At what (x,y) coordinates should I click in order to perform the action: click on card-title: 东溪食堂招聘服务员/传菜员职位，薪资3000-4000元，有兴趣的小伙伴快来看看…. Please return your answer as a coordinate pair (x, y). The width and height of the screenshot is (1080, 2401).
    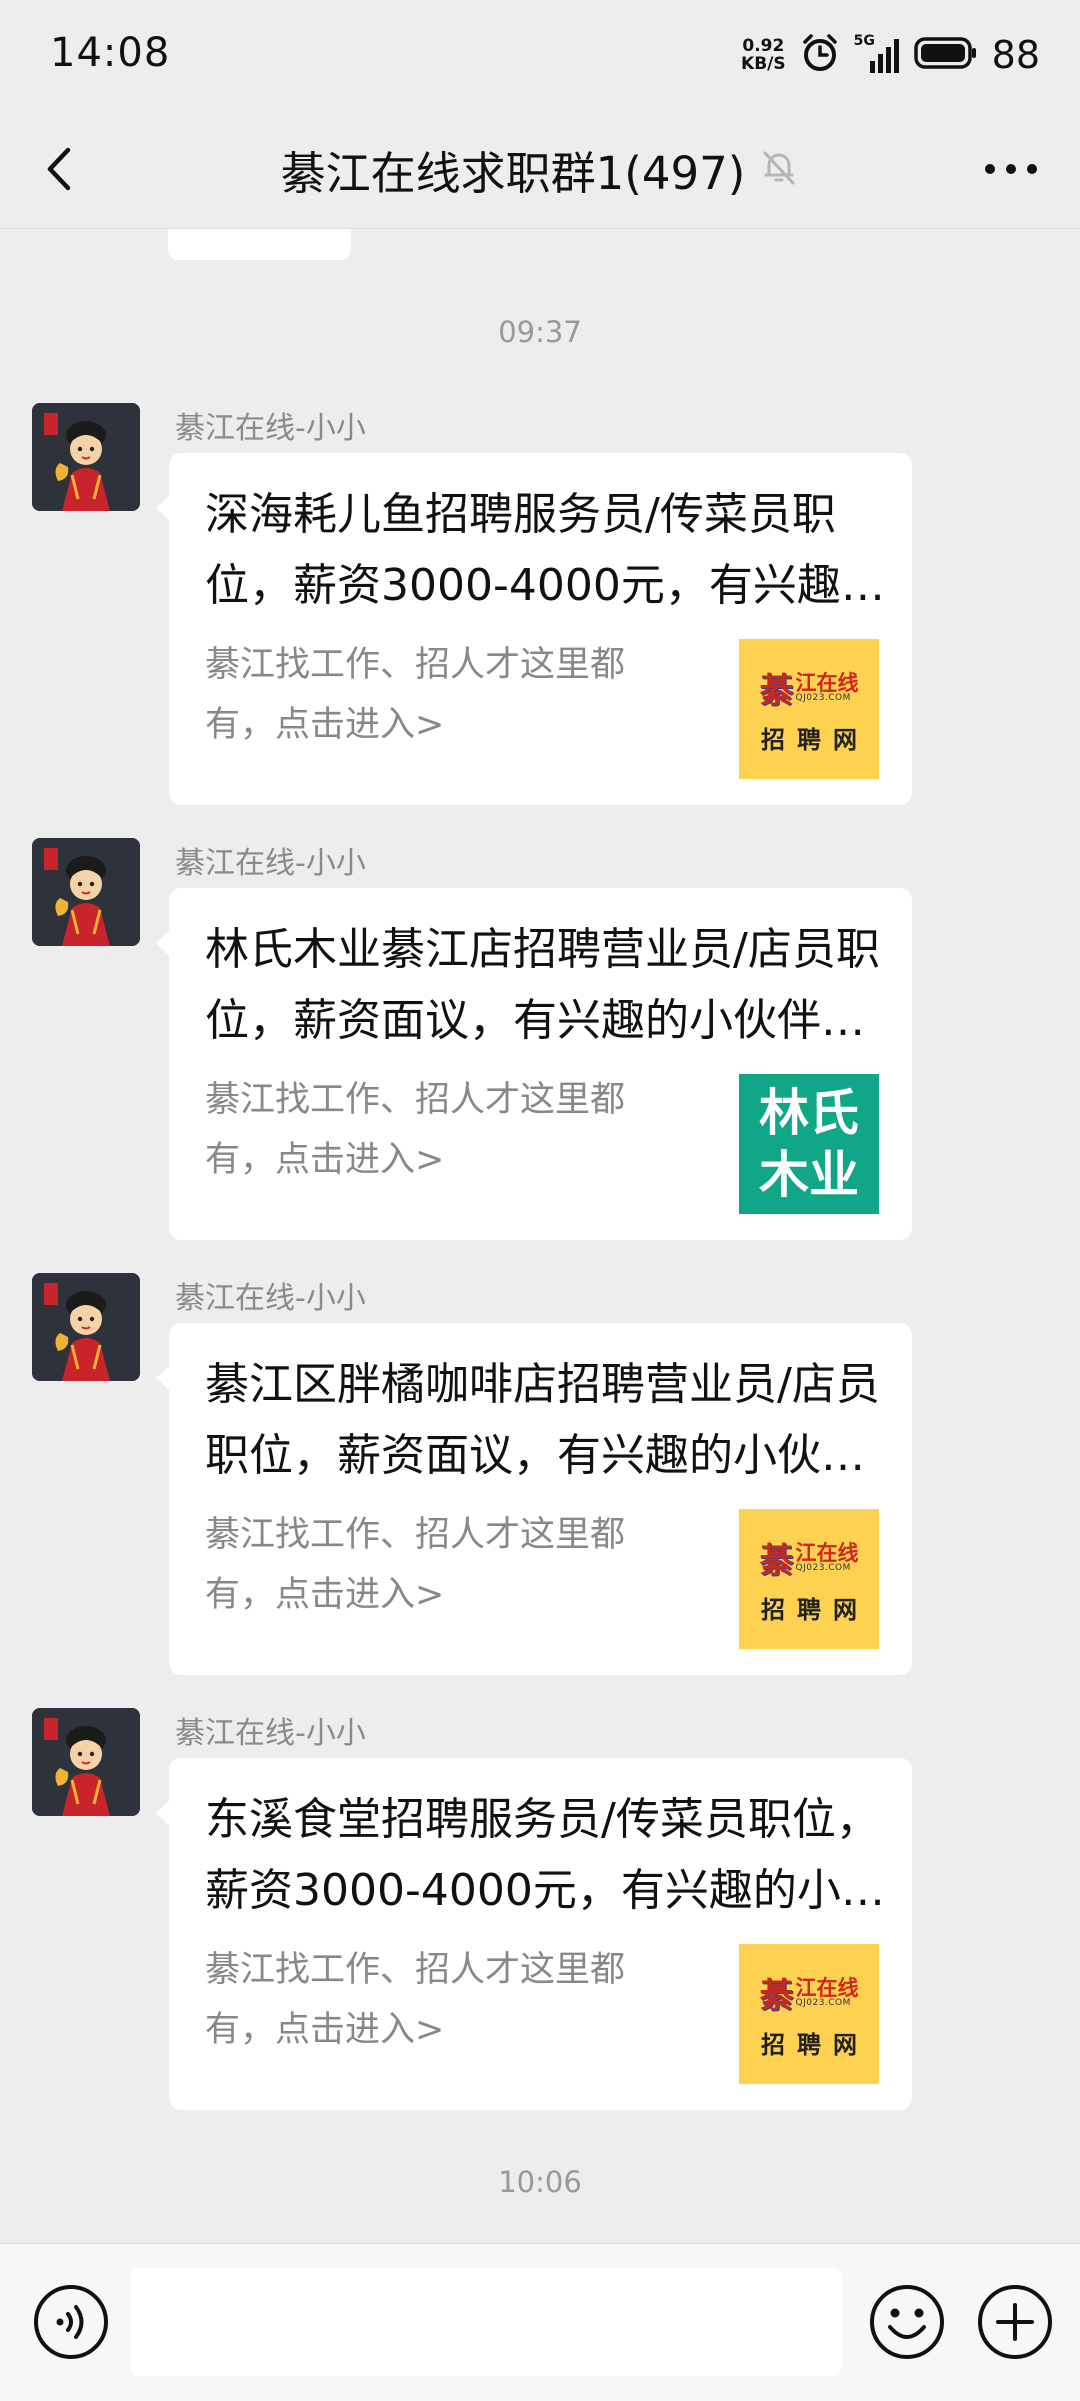
    Looking at the image, I should click on (545, 1855).